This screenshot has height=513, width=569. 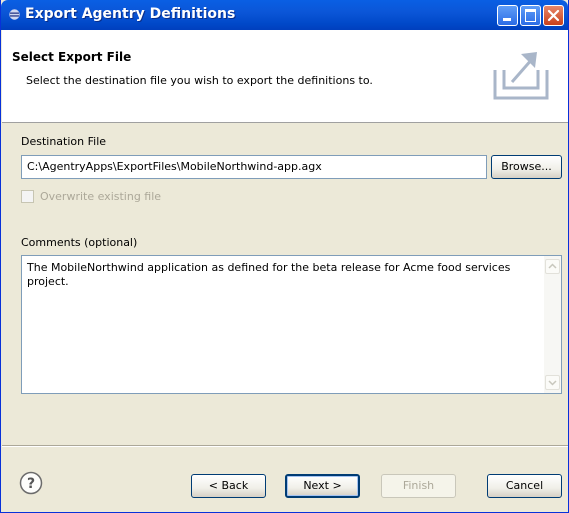 I want to click on export-wizard-icon, so click(x=521, y=76).